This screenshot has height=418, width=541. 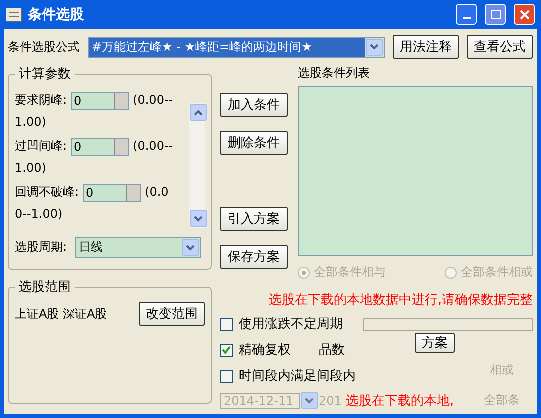 What do you see at coordinates (291, 324) in the screenshot?
I see `checkbox-label: 使用涨跌不定周期` at bounding box center [291, 324].